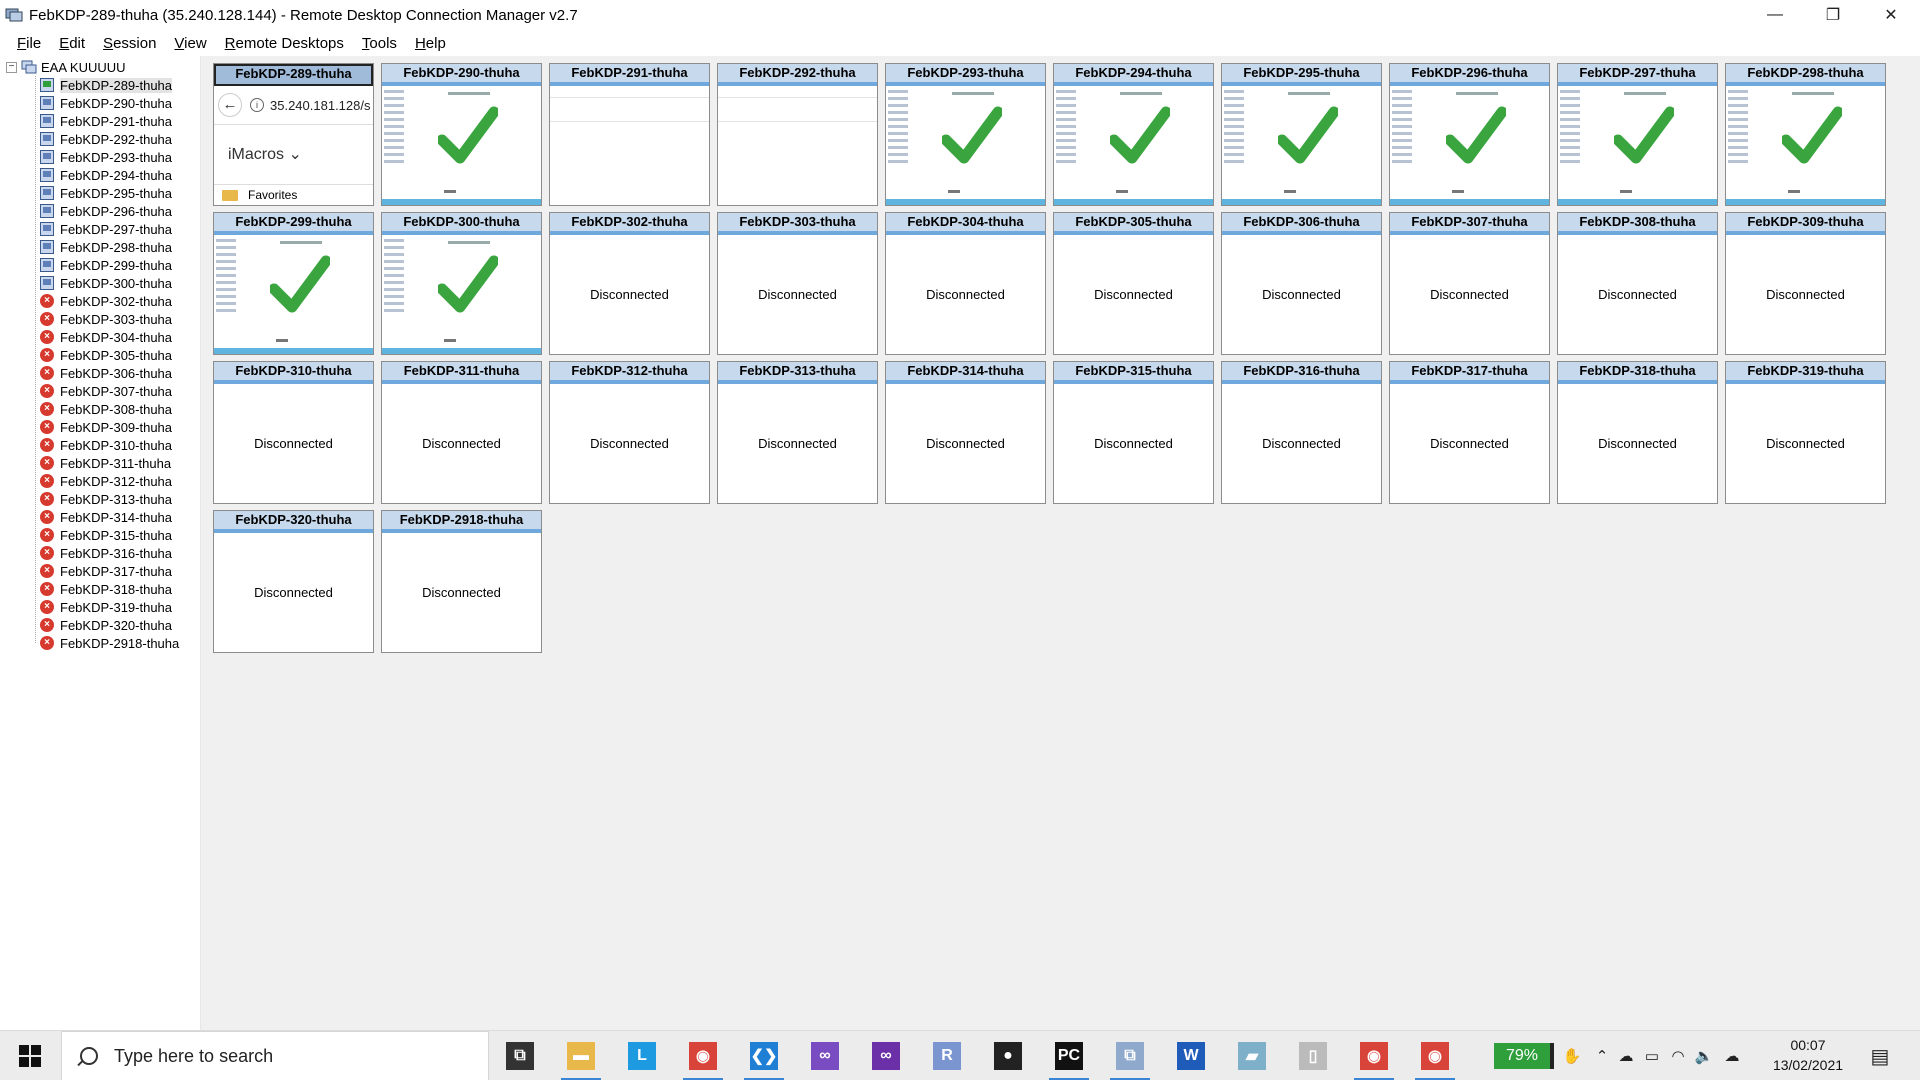 The image size is (1920, 1080). I want to click on info-icon: i, so click(257, 105).